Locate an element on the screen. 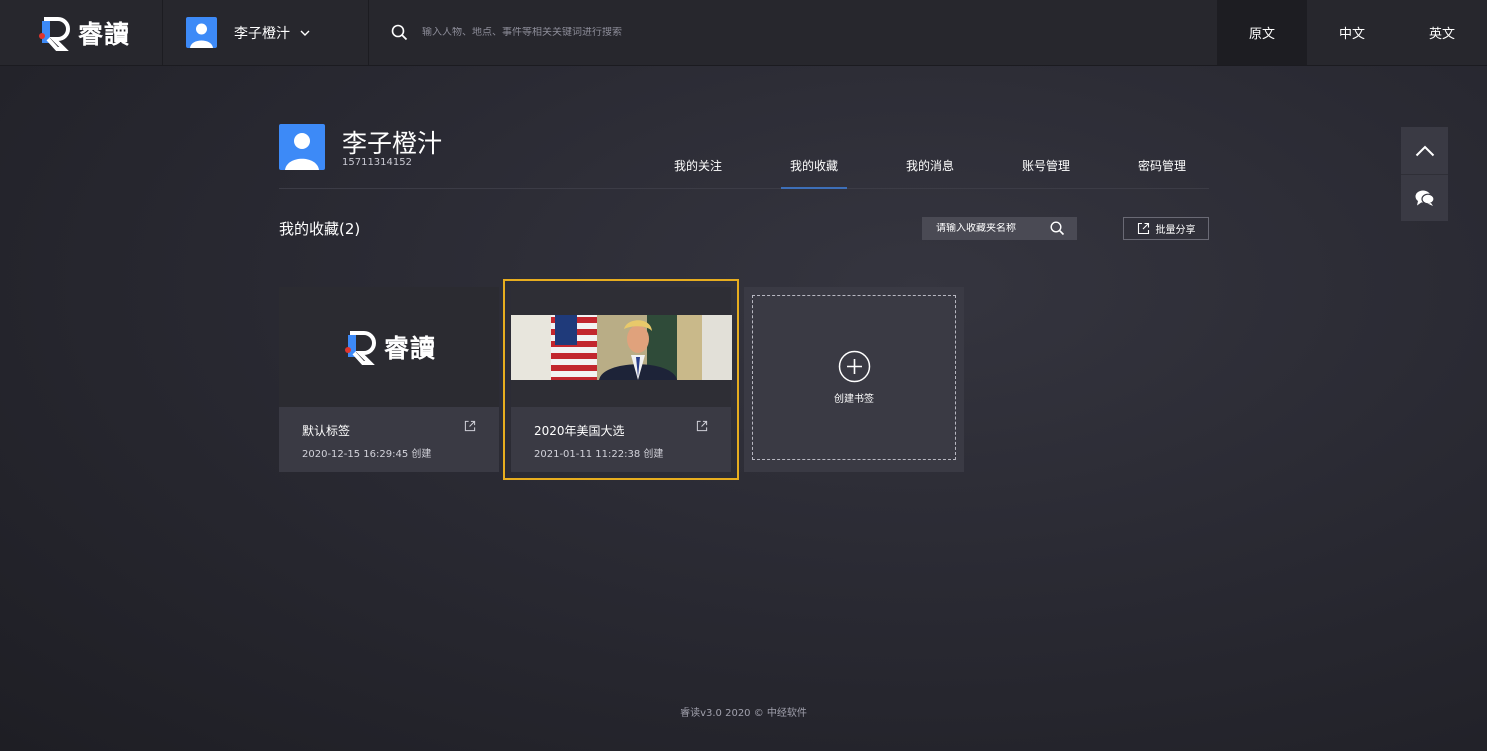 Image resolution: width=1487 pixels, height=751 pixels. favorites-search-input is located at coordinates (991, 228).